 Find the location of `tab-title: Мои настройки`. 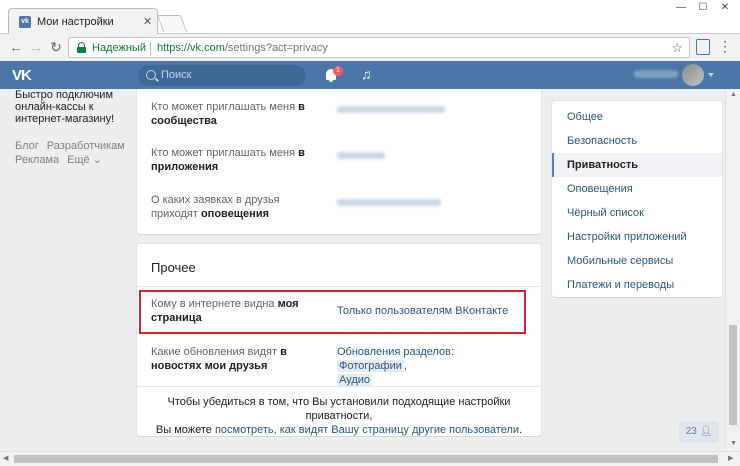

tab-title: Мои настройки is located at coordinates (75, 22).